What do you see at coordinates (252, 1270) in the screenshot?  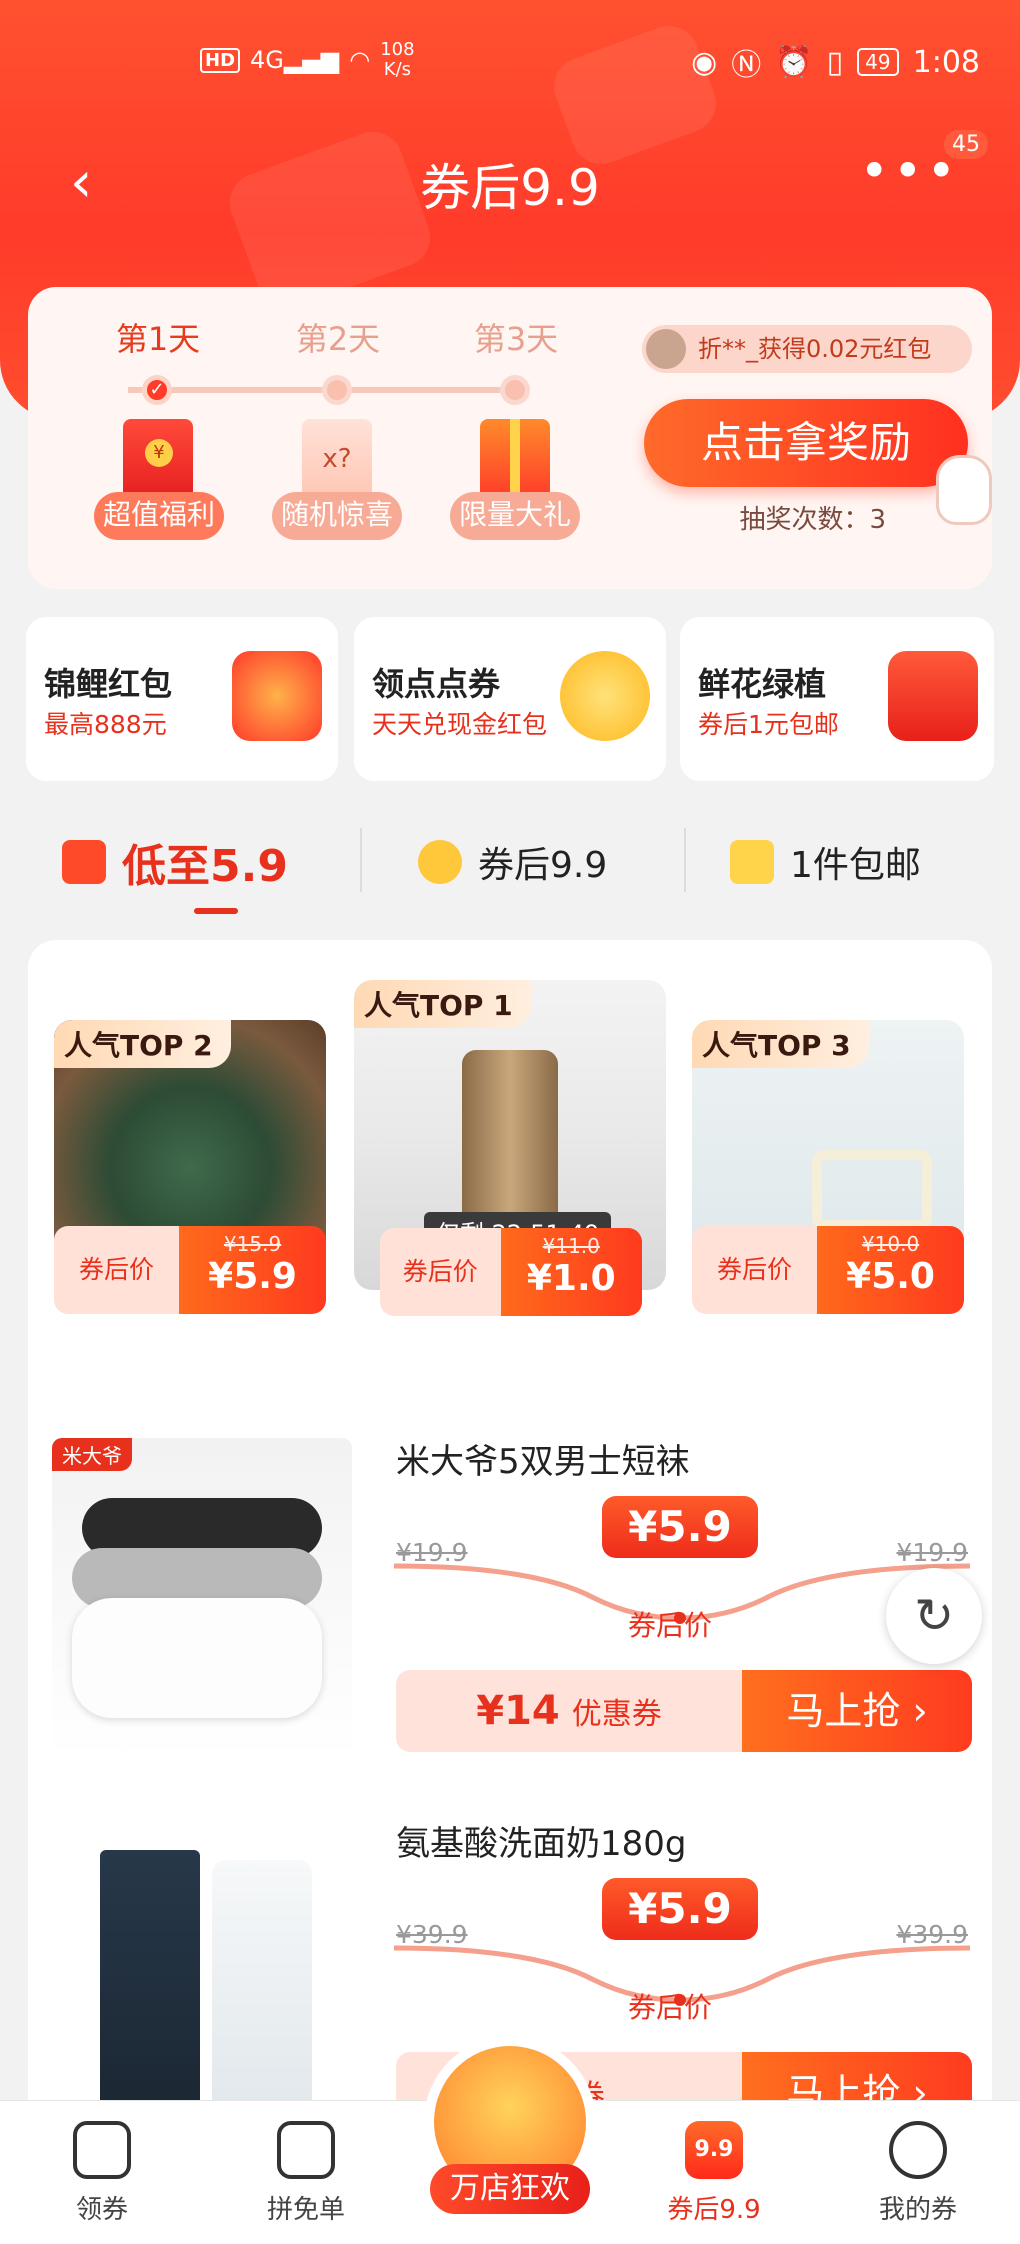 I see `price-value: ¥15.9 ¥5.9` at bounding box center [252, 1270].